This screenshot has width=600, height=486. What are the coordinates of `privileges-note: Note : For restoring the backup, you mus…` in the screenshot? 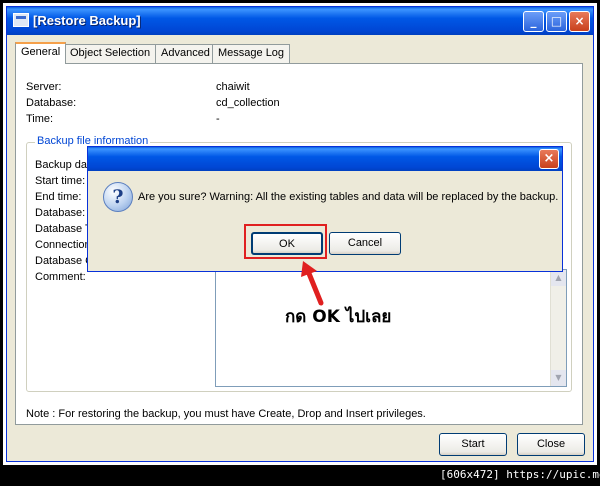 It's located at (226, 414).